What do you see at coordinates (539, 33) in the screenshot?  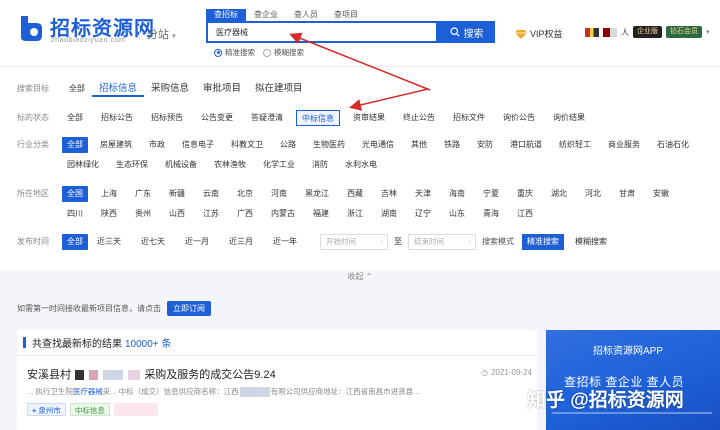 I see `vip-benefits-link: VIP权益` at bounding box center [539, 33].